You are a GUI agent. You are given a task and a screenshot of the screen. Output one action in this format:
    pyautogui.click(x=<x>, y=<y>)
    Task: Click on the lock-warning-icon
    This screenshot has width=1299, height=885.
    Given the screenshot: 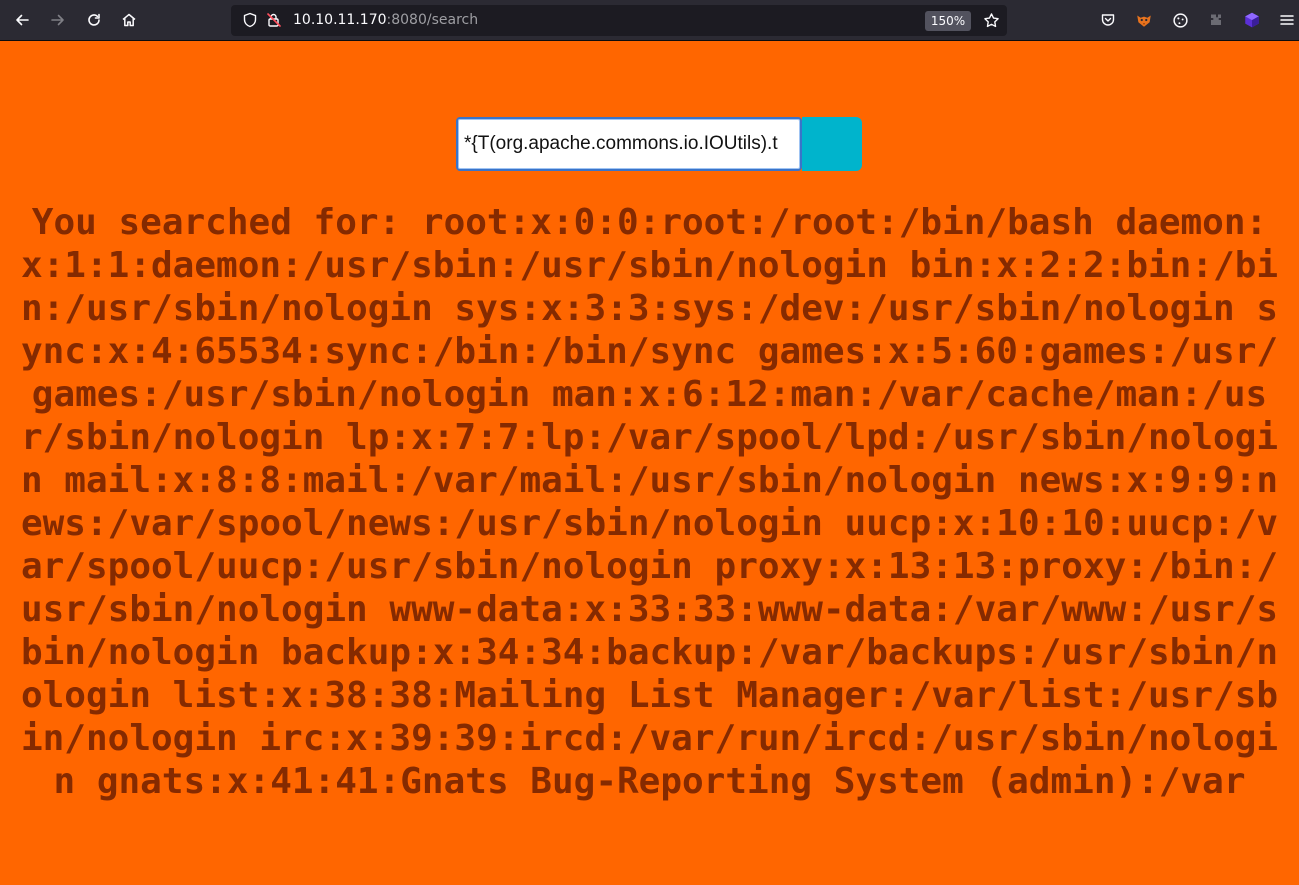 What is the action you would take?
    pyautogui.click(x=274, y=20)
    